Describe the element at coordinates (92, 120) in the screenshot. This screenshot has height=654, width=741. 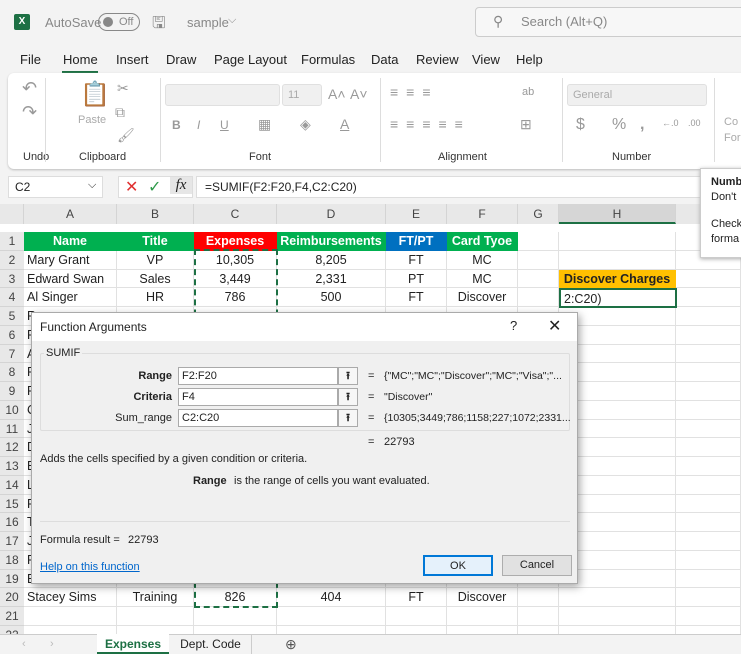
I see `paste-label: Paste` at that location.